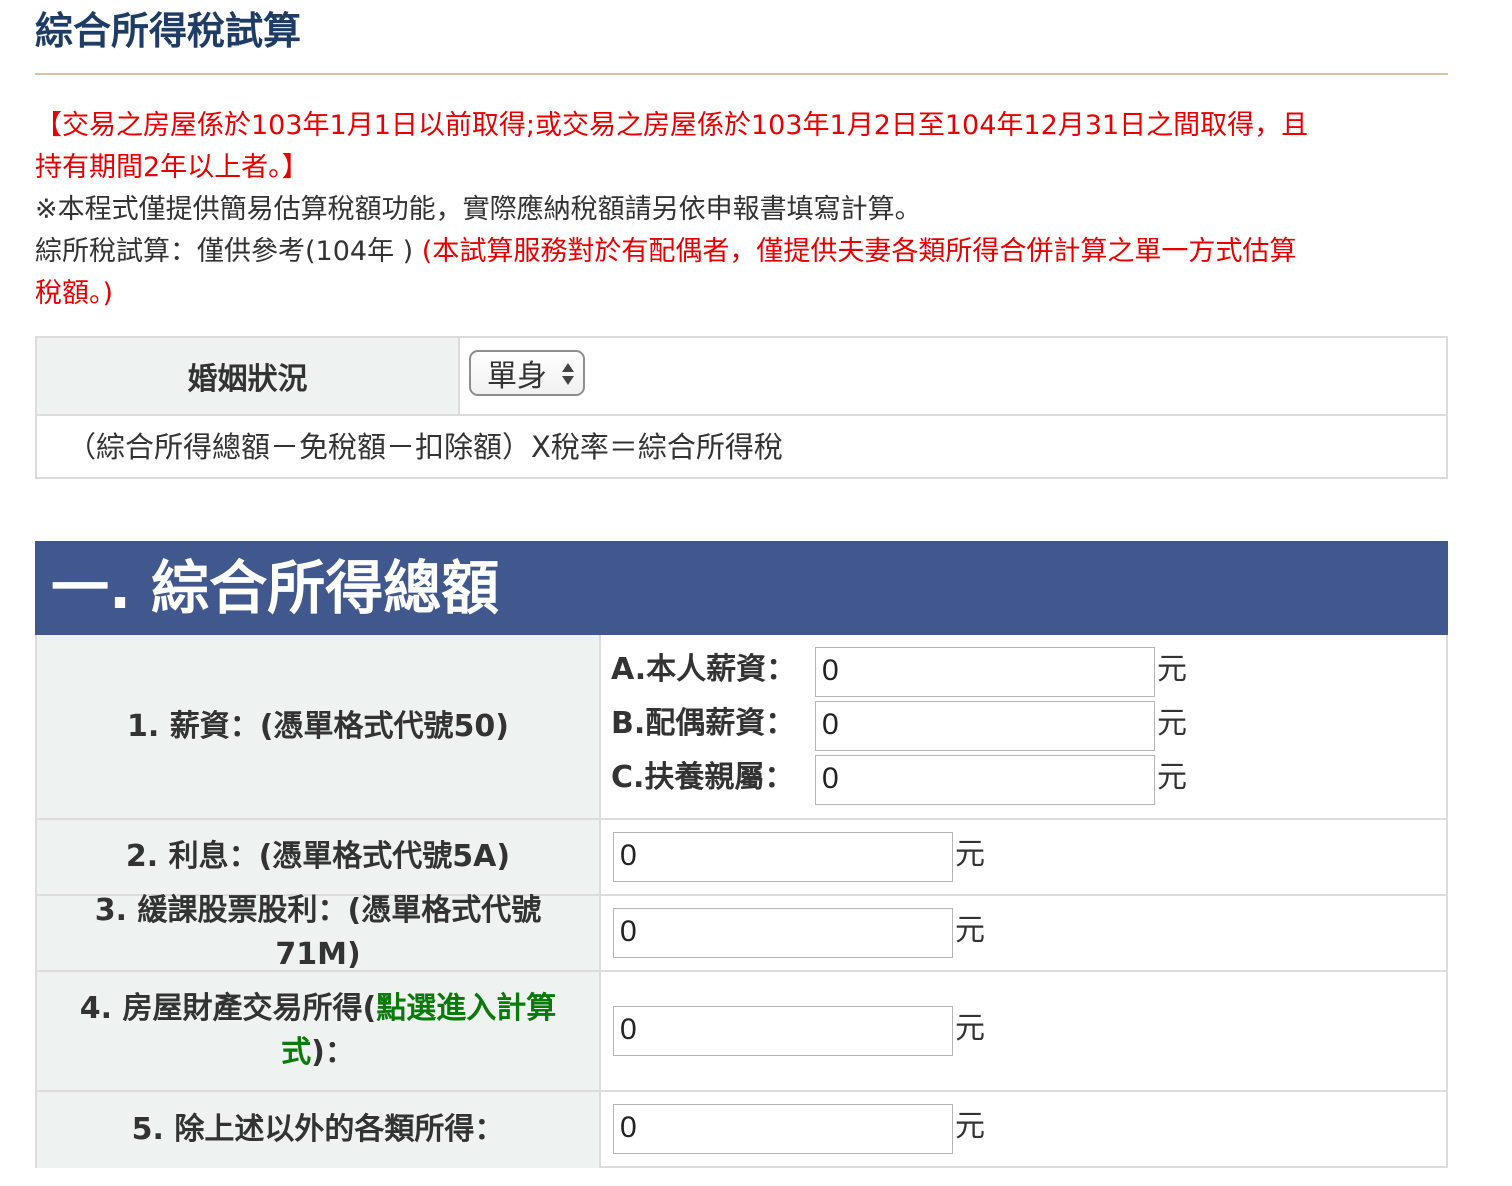 The width and height of the screenshot is (1512, 1186). I want to click on notice-line-5: 稅額。), so click(74, 293).